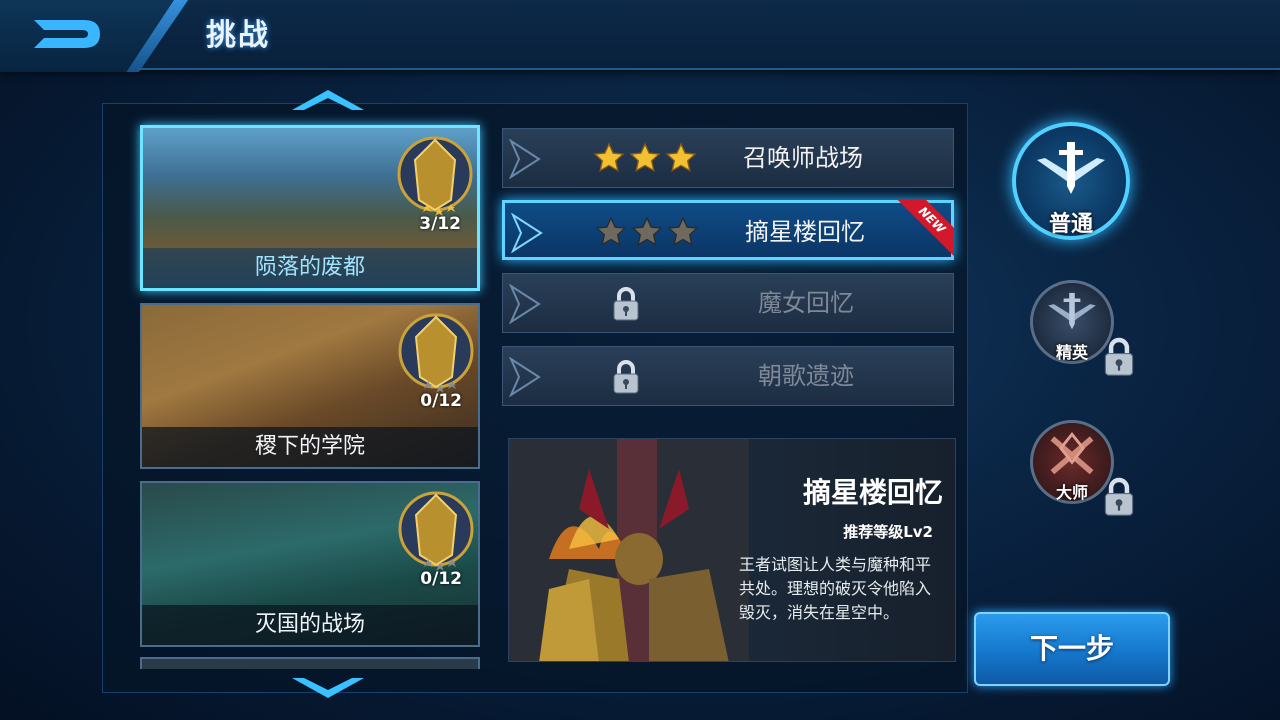 Image resolution: width=1280 pixels, height=720 pixels. What do you see at coordinates (238, 35) in the screenshot?
I see `page-title: 挑战` at bounding box center [238, 35].